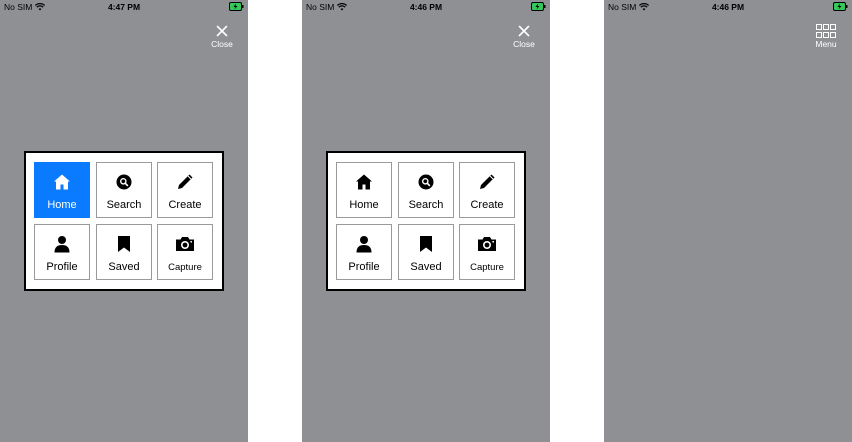  I want to click on grid-icon, so click(826, 30).